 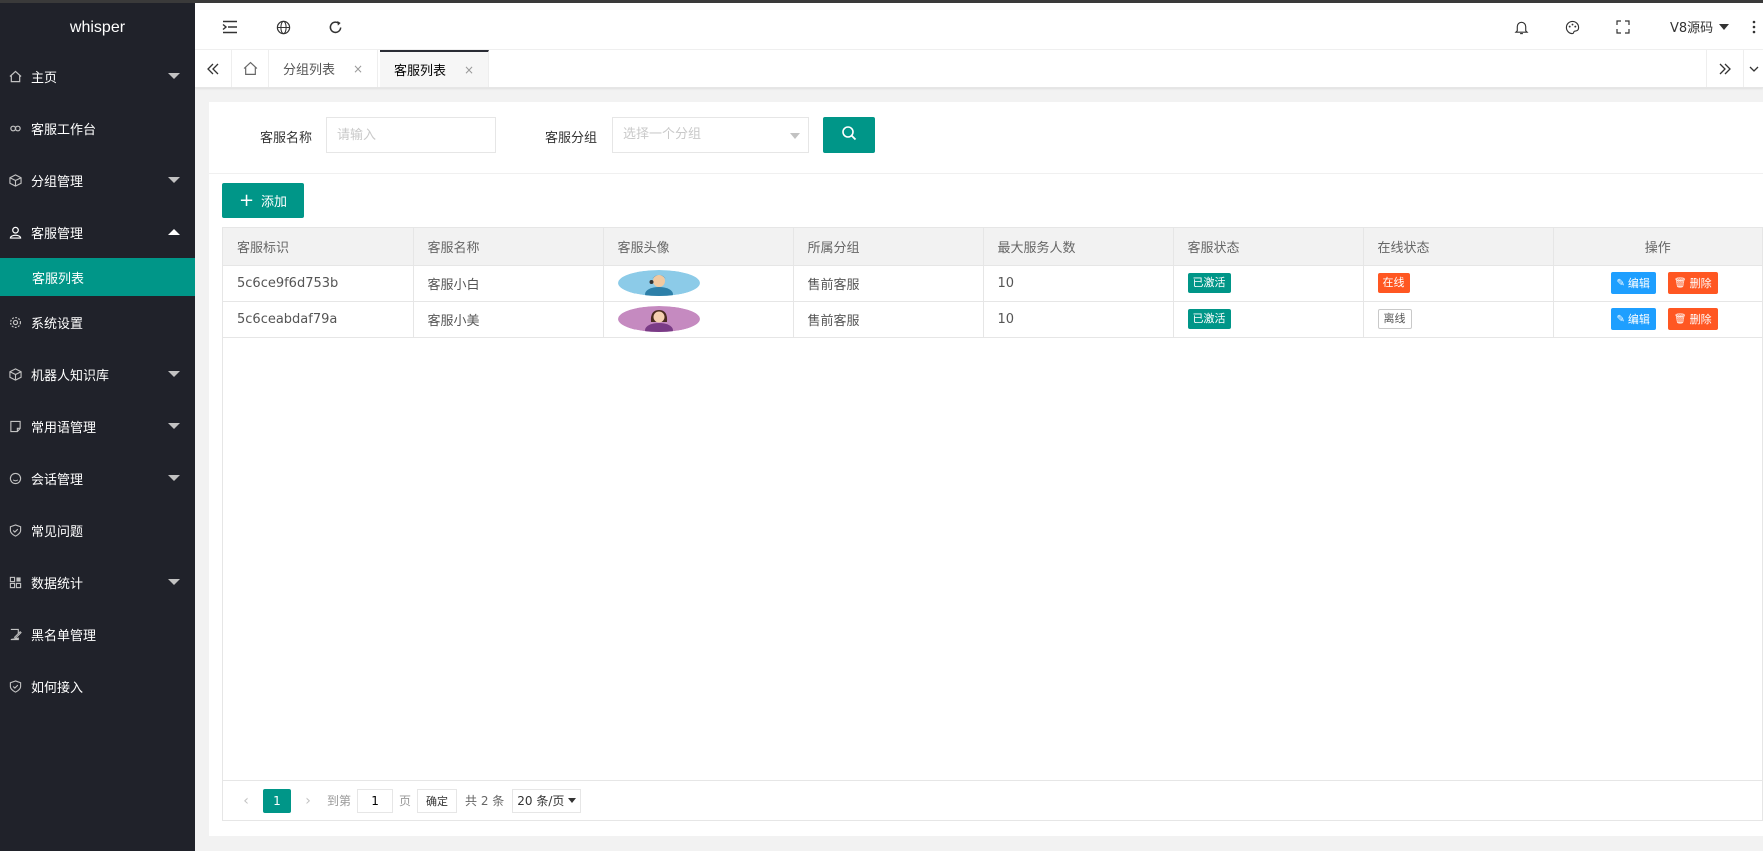 I want to click on goto-page-input, so click(x=375, y=800).